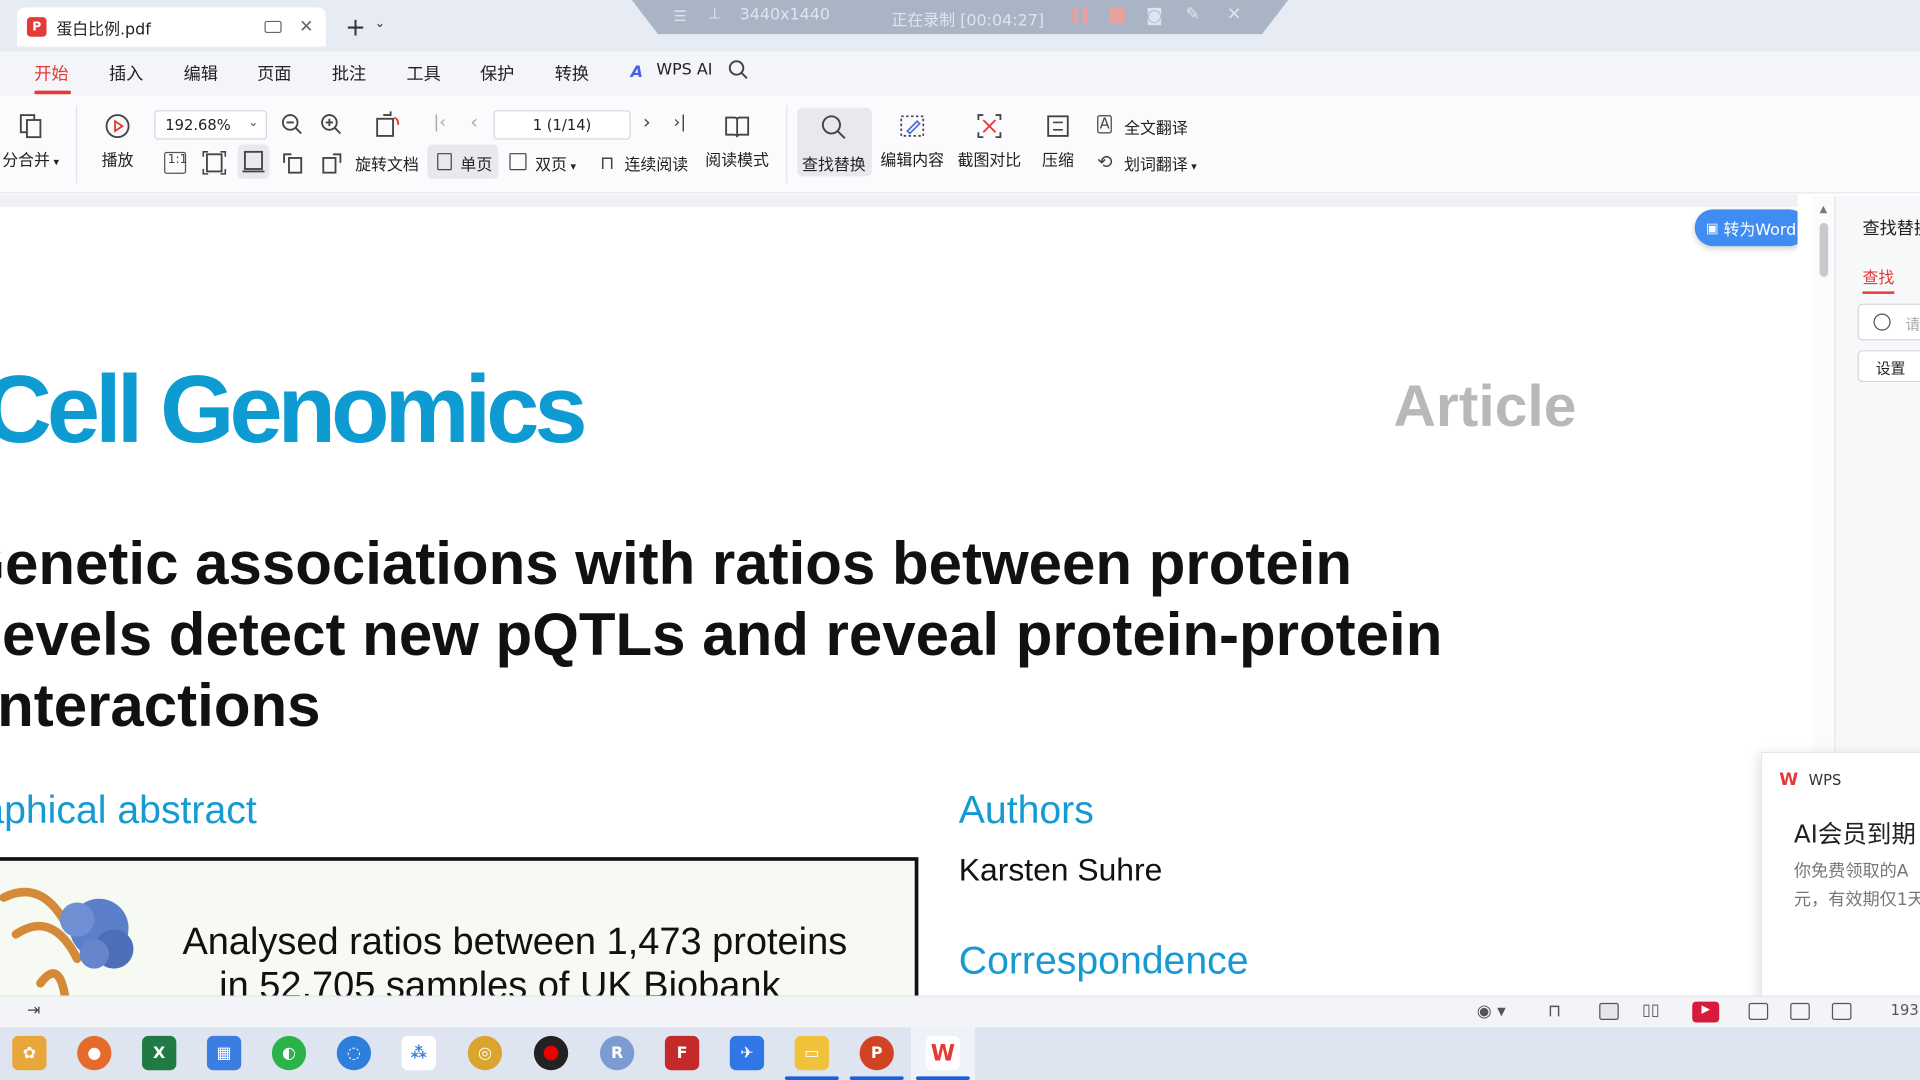 This screenshot has height=1080, width=1920. What do you see at coordinates (160, 706) in the screenshot?
I see `article-title-line-3: interactions` at bounding box center [160, 706].